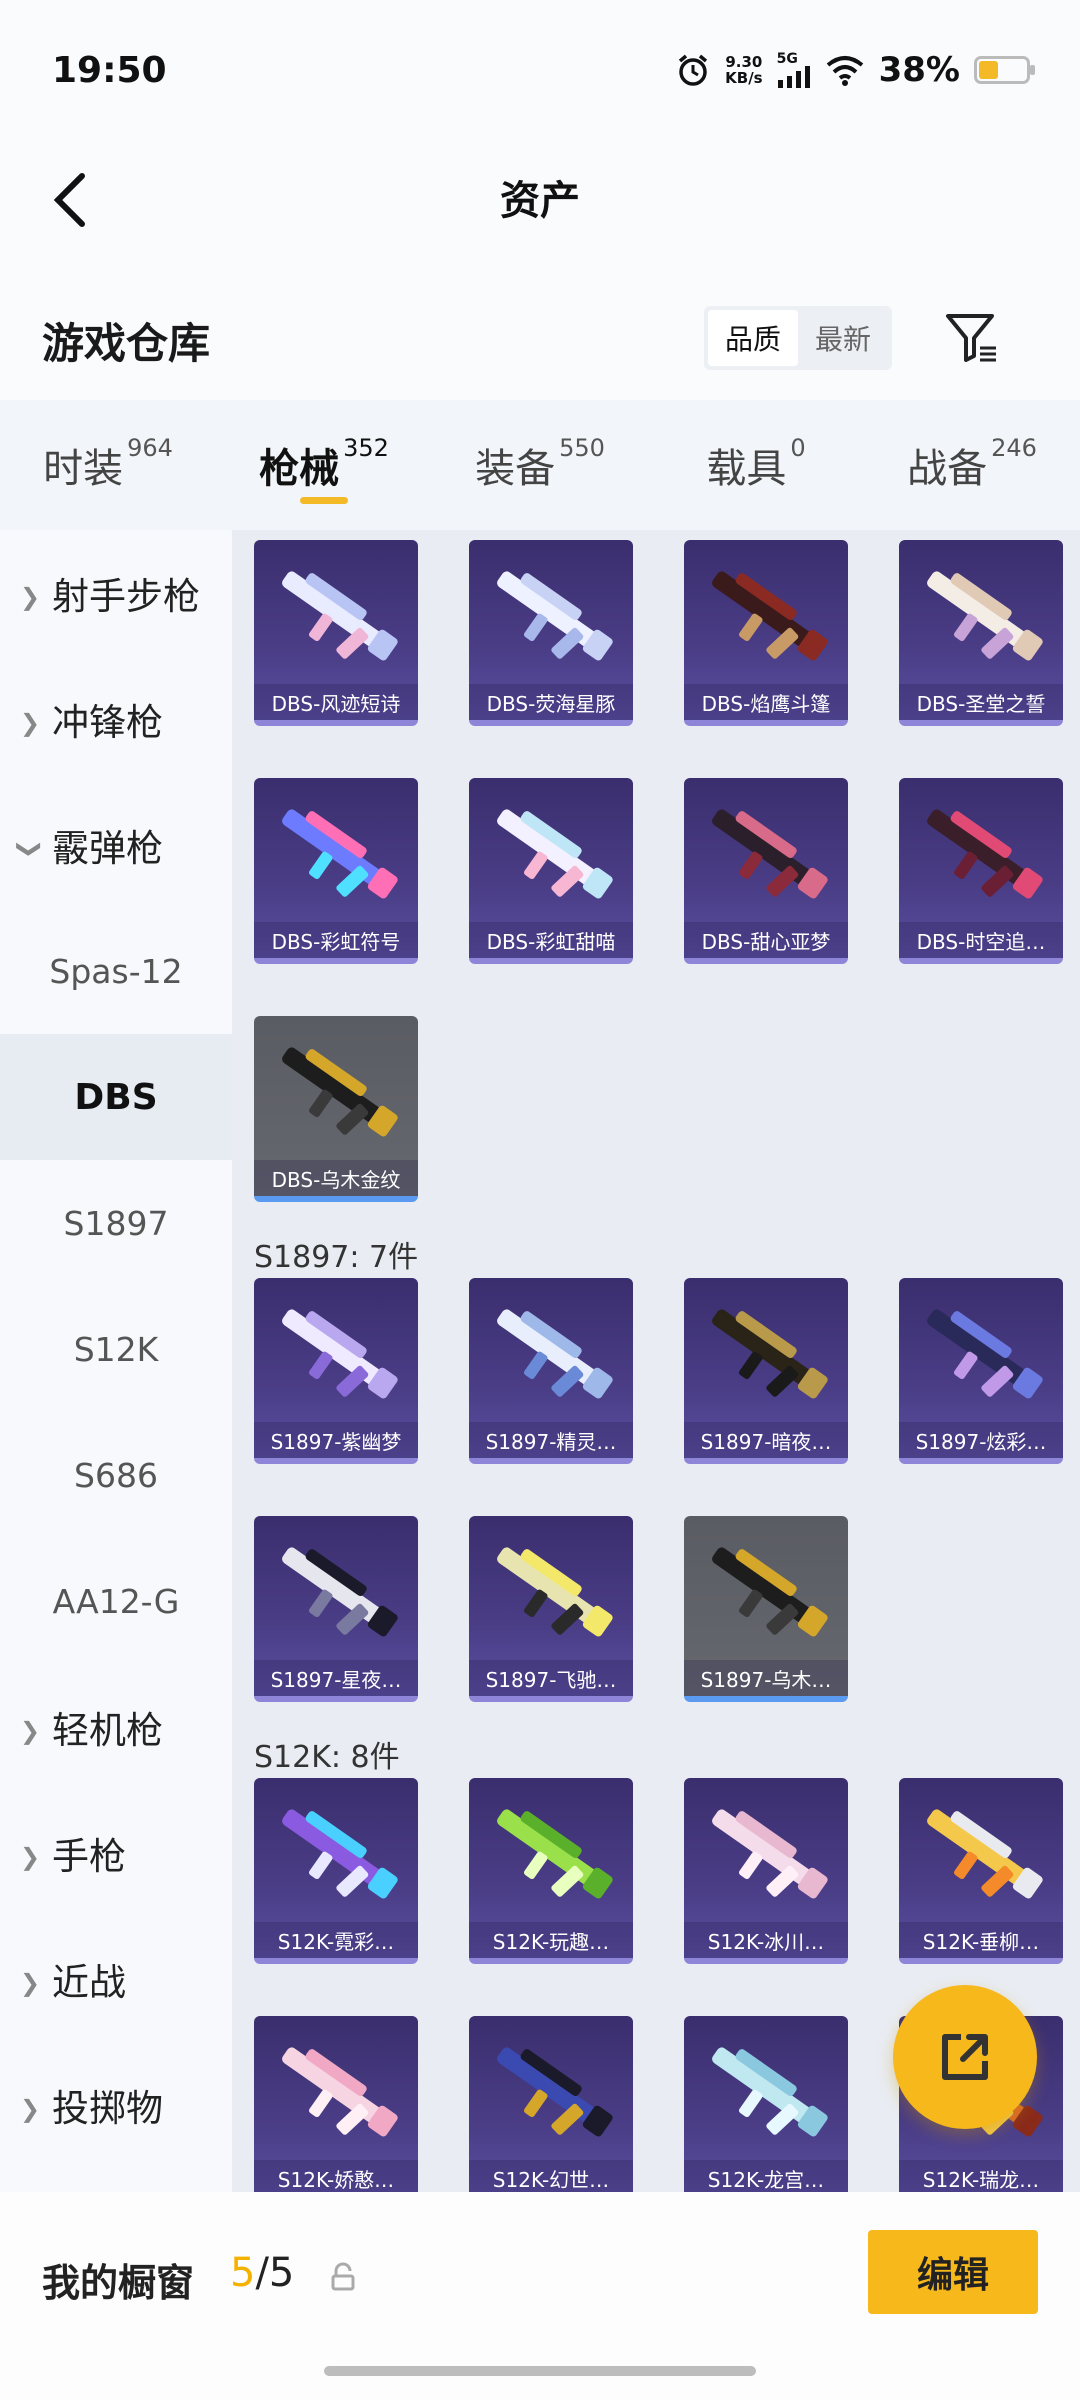  I want to click on status-bar: 19:50 9.30 KB/s 5G 38%, so click(540, 70).